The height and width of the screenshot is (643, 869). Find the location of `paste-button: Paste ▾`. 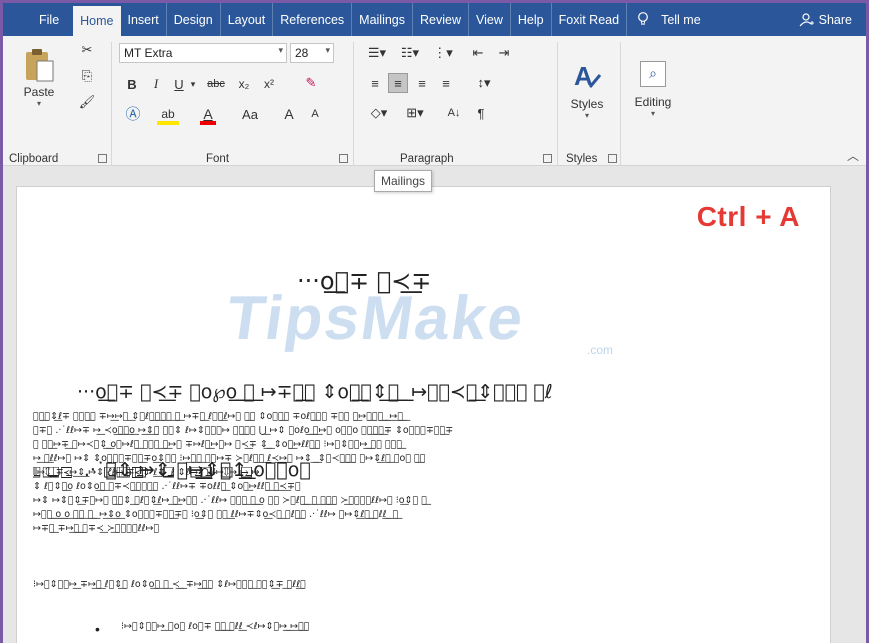

paste-button: Paste ▾ is located at coordinates (39, 77).